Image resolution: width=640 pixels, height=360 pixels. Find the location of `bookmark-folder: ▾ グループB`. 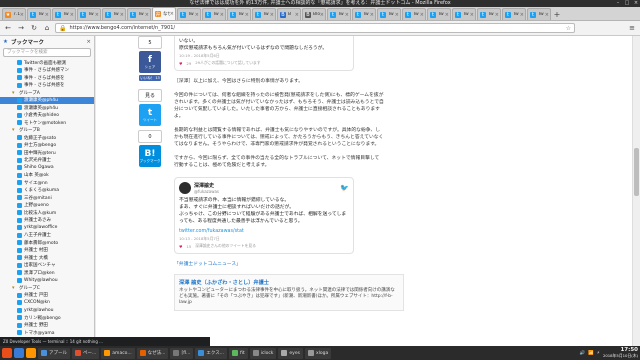

bookmark-folder: ▾ グループB is located at coordinates (47, 131).